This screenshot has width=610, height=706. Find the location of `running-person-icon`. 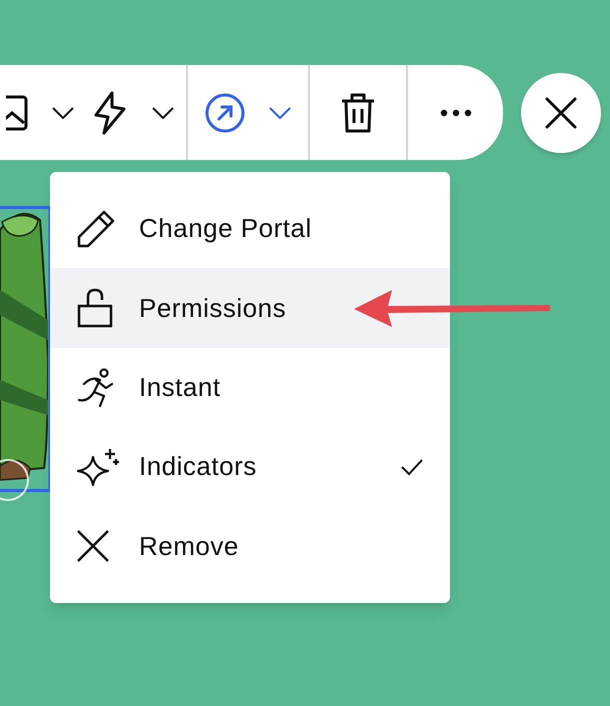

running-person-icon is located at coordinates (96, 388).